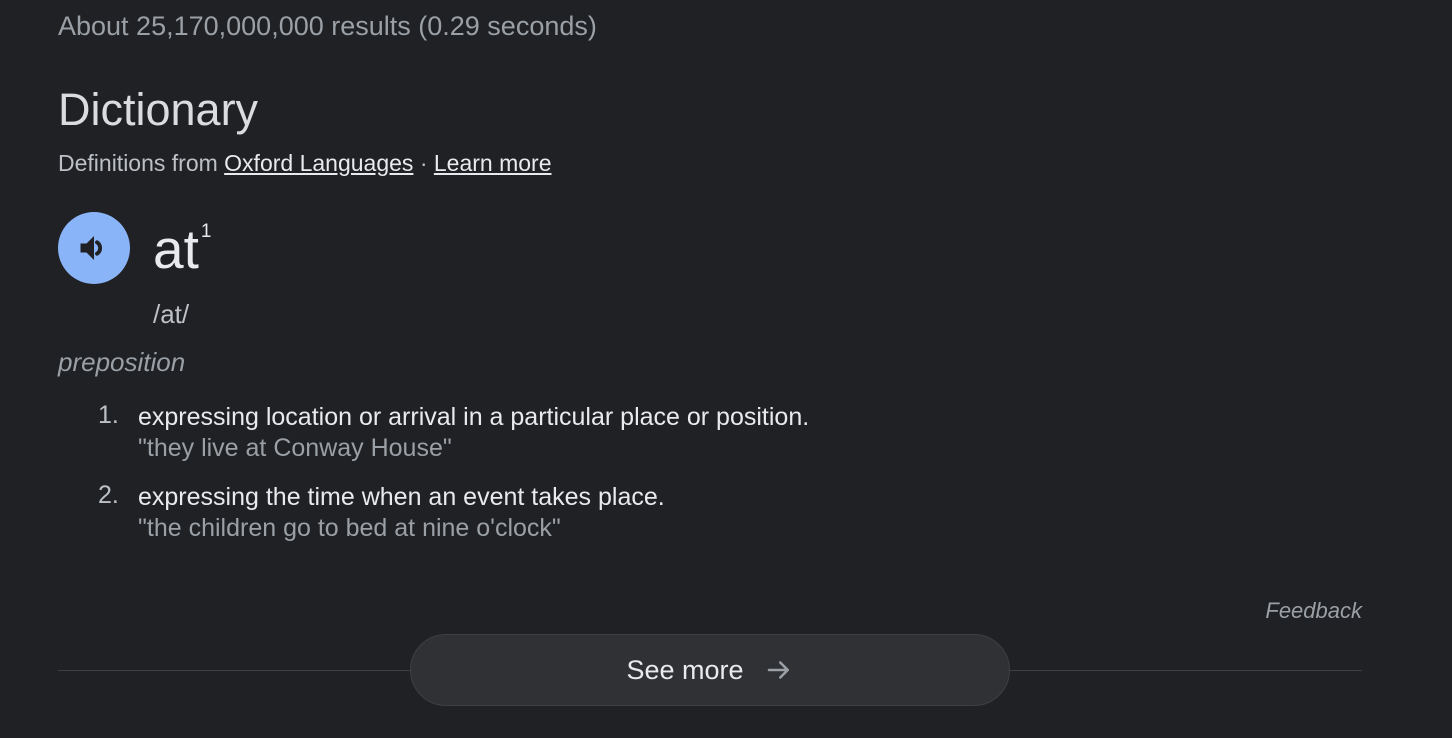  I want to click on see-more-label: See more, so click(685, 669).